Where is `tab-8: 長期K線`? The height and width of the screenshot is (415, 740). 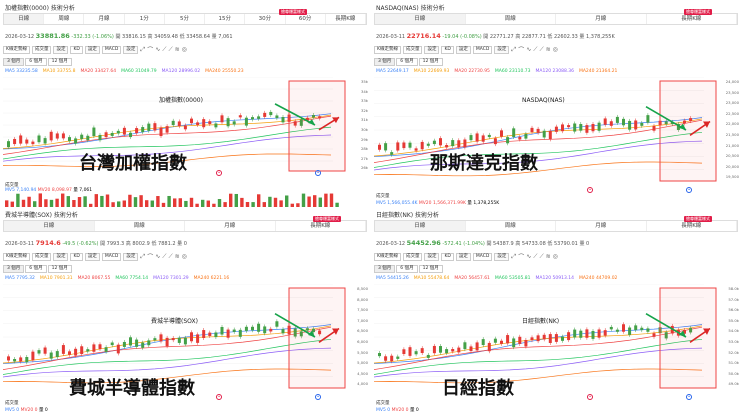 tab-8: 長期K線 is located at coordinates (346, 19).